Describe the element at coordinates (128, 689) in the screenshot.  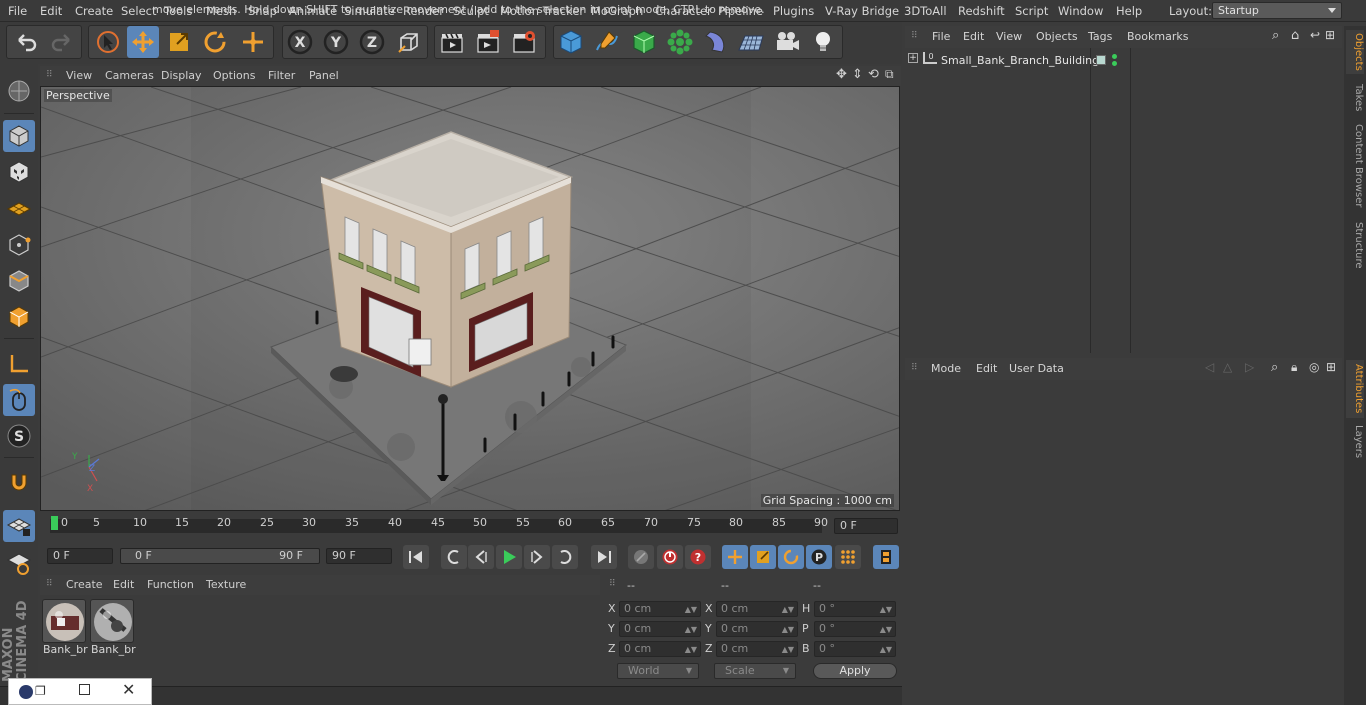
I see `close-icon: ✕` at that location.